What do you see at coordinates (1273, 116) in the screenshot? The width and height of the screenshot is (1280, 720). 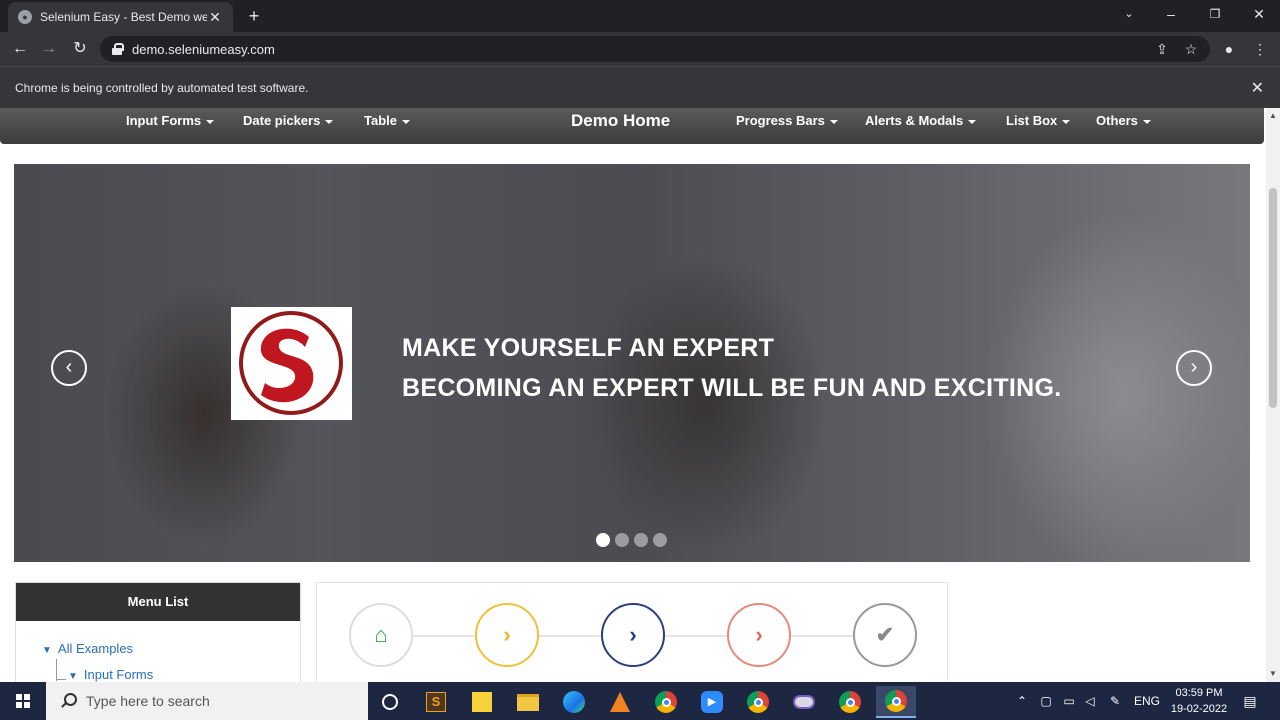 I see `scroll-up-icon: ▲` at bounding box center [1273, 116].